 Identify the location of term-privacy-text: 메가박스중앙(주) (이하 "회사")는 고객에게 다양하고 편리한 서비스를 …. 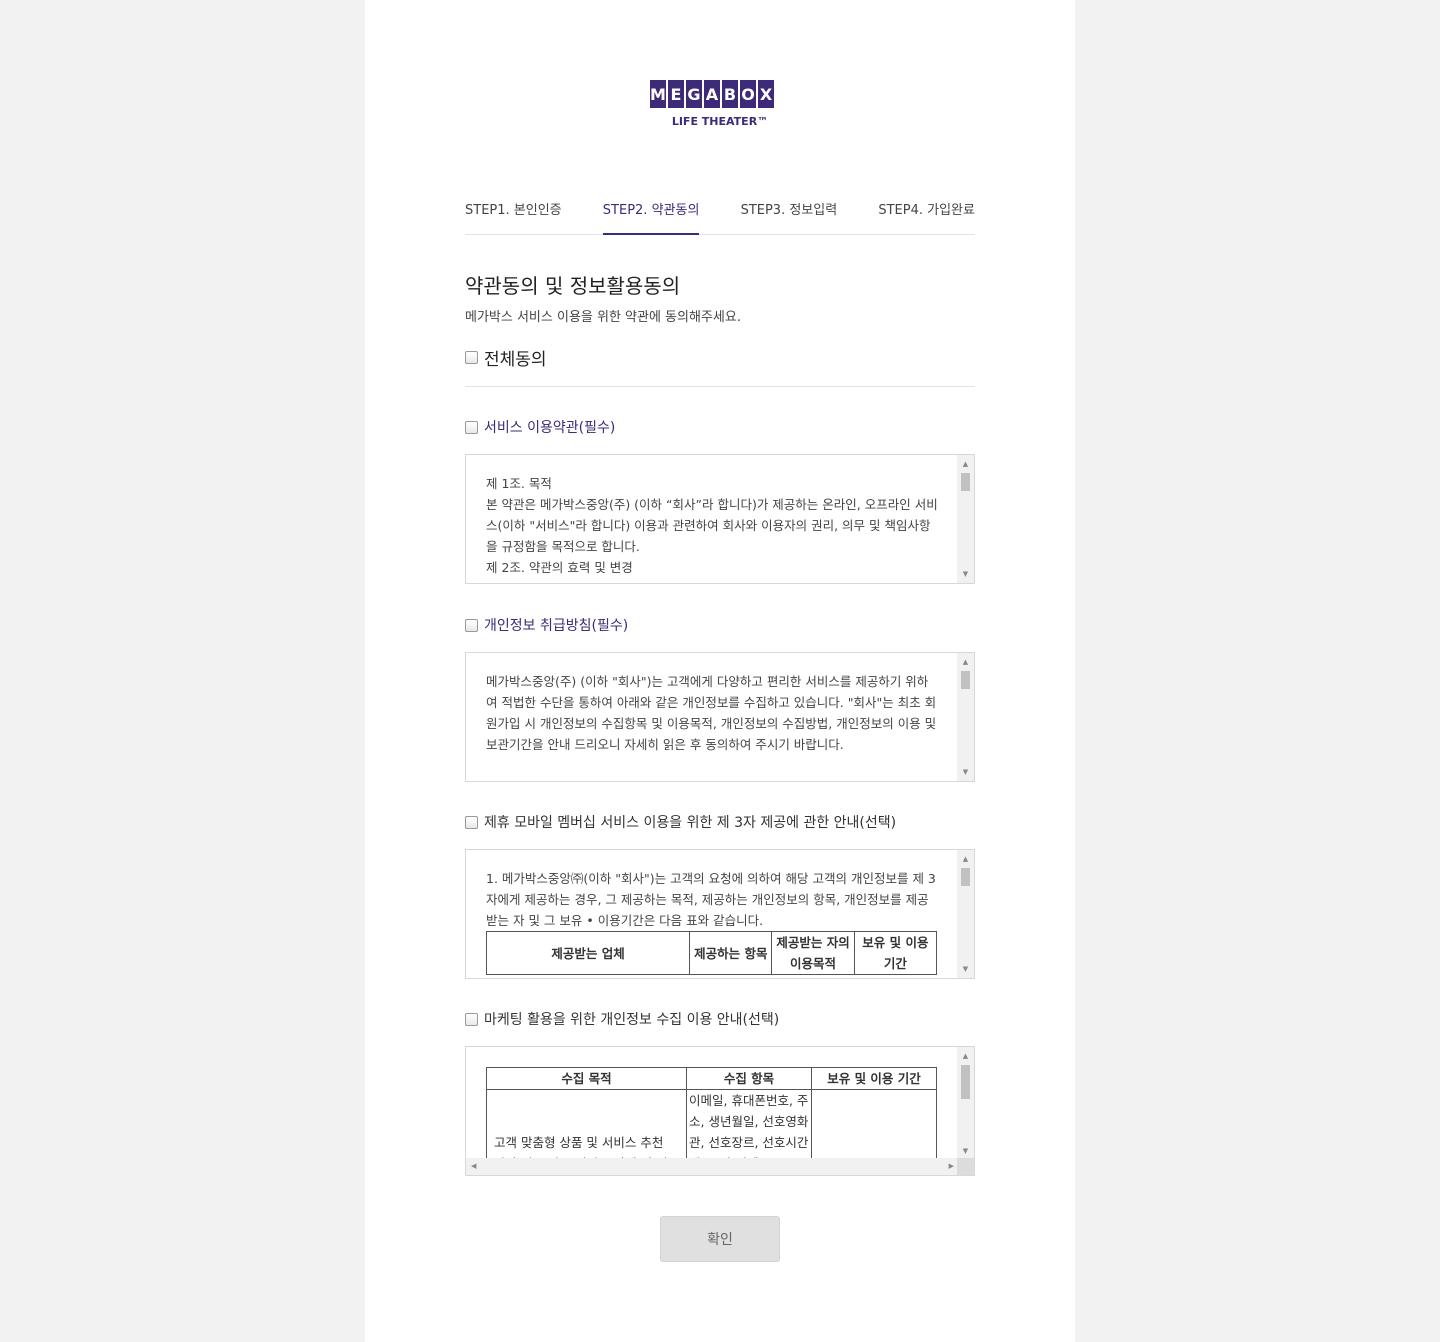
(712, 713).